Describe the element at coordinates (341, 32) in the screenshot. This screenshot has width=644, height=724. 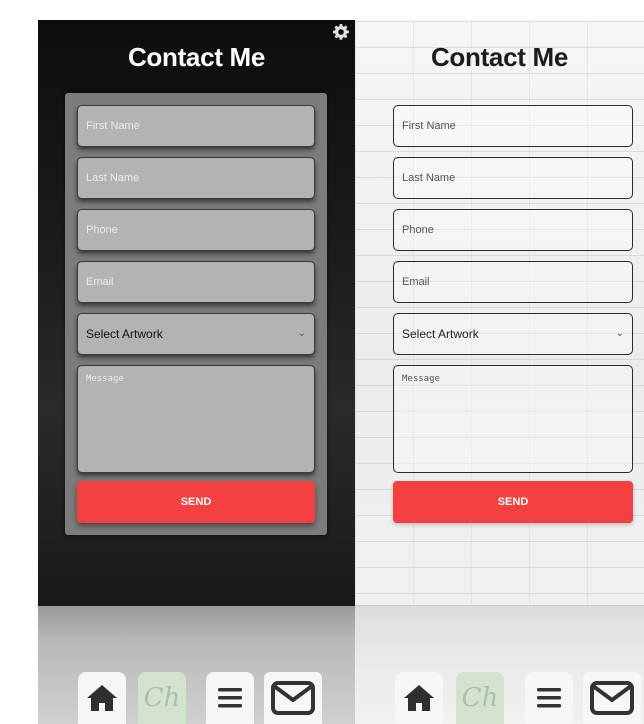
I see `gear-icon` at that location.